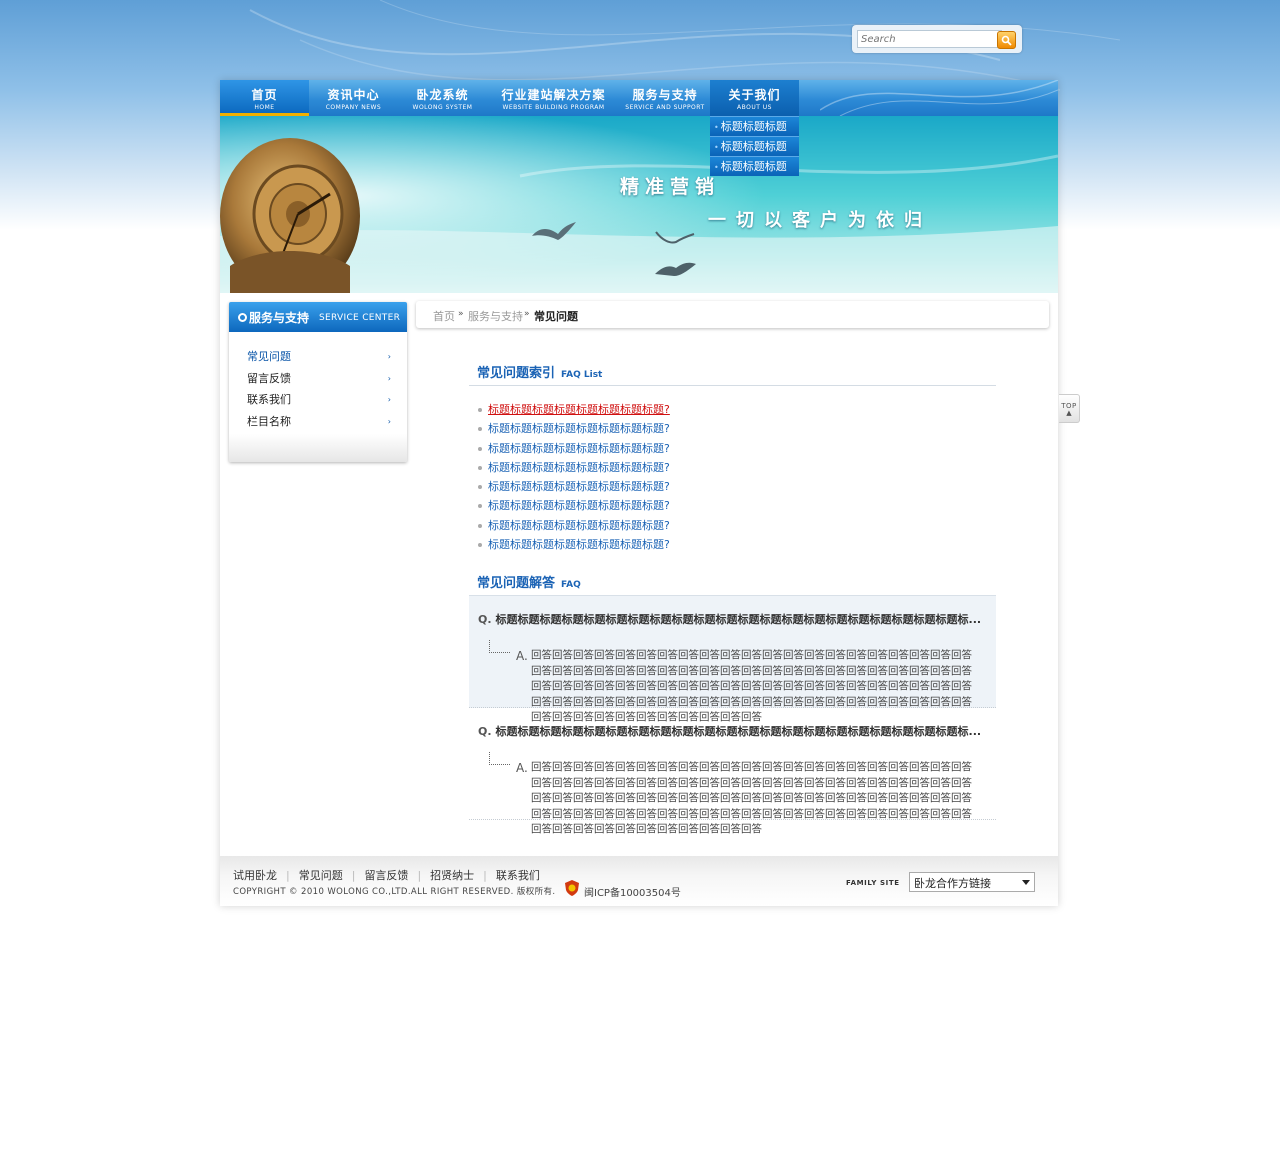  What do you see at coordinates (264, 95) in the screenshot?
I see `nav-label: 首页` at bounding box center [264, 95].